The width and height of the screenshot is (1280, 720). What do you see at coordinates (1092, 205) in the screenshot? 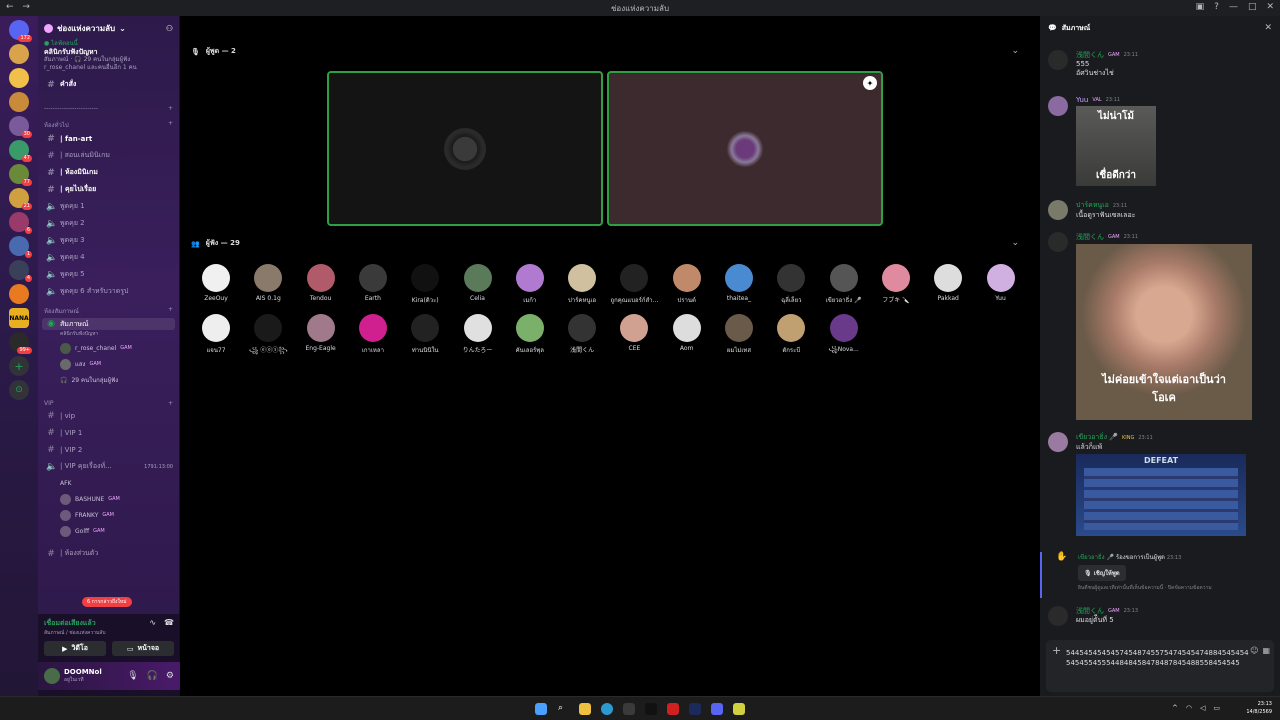
I see `message-author: ปาร์คหนูเอ` at bounding box center [1092, 205].